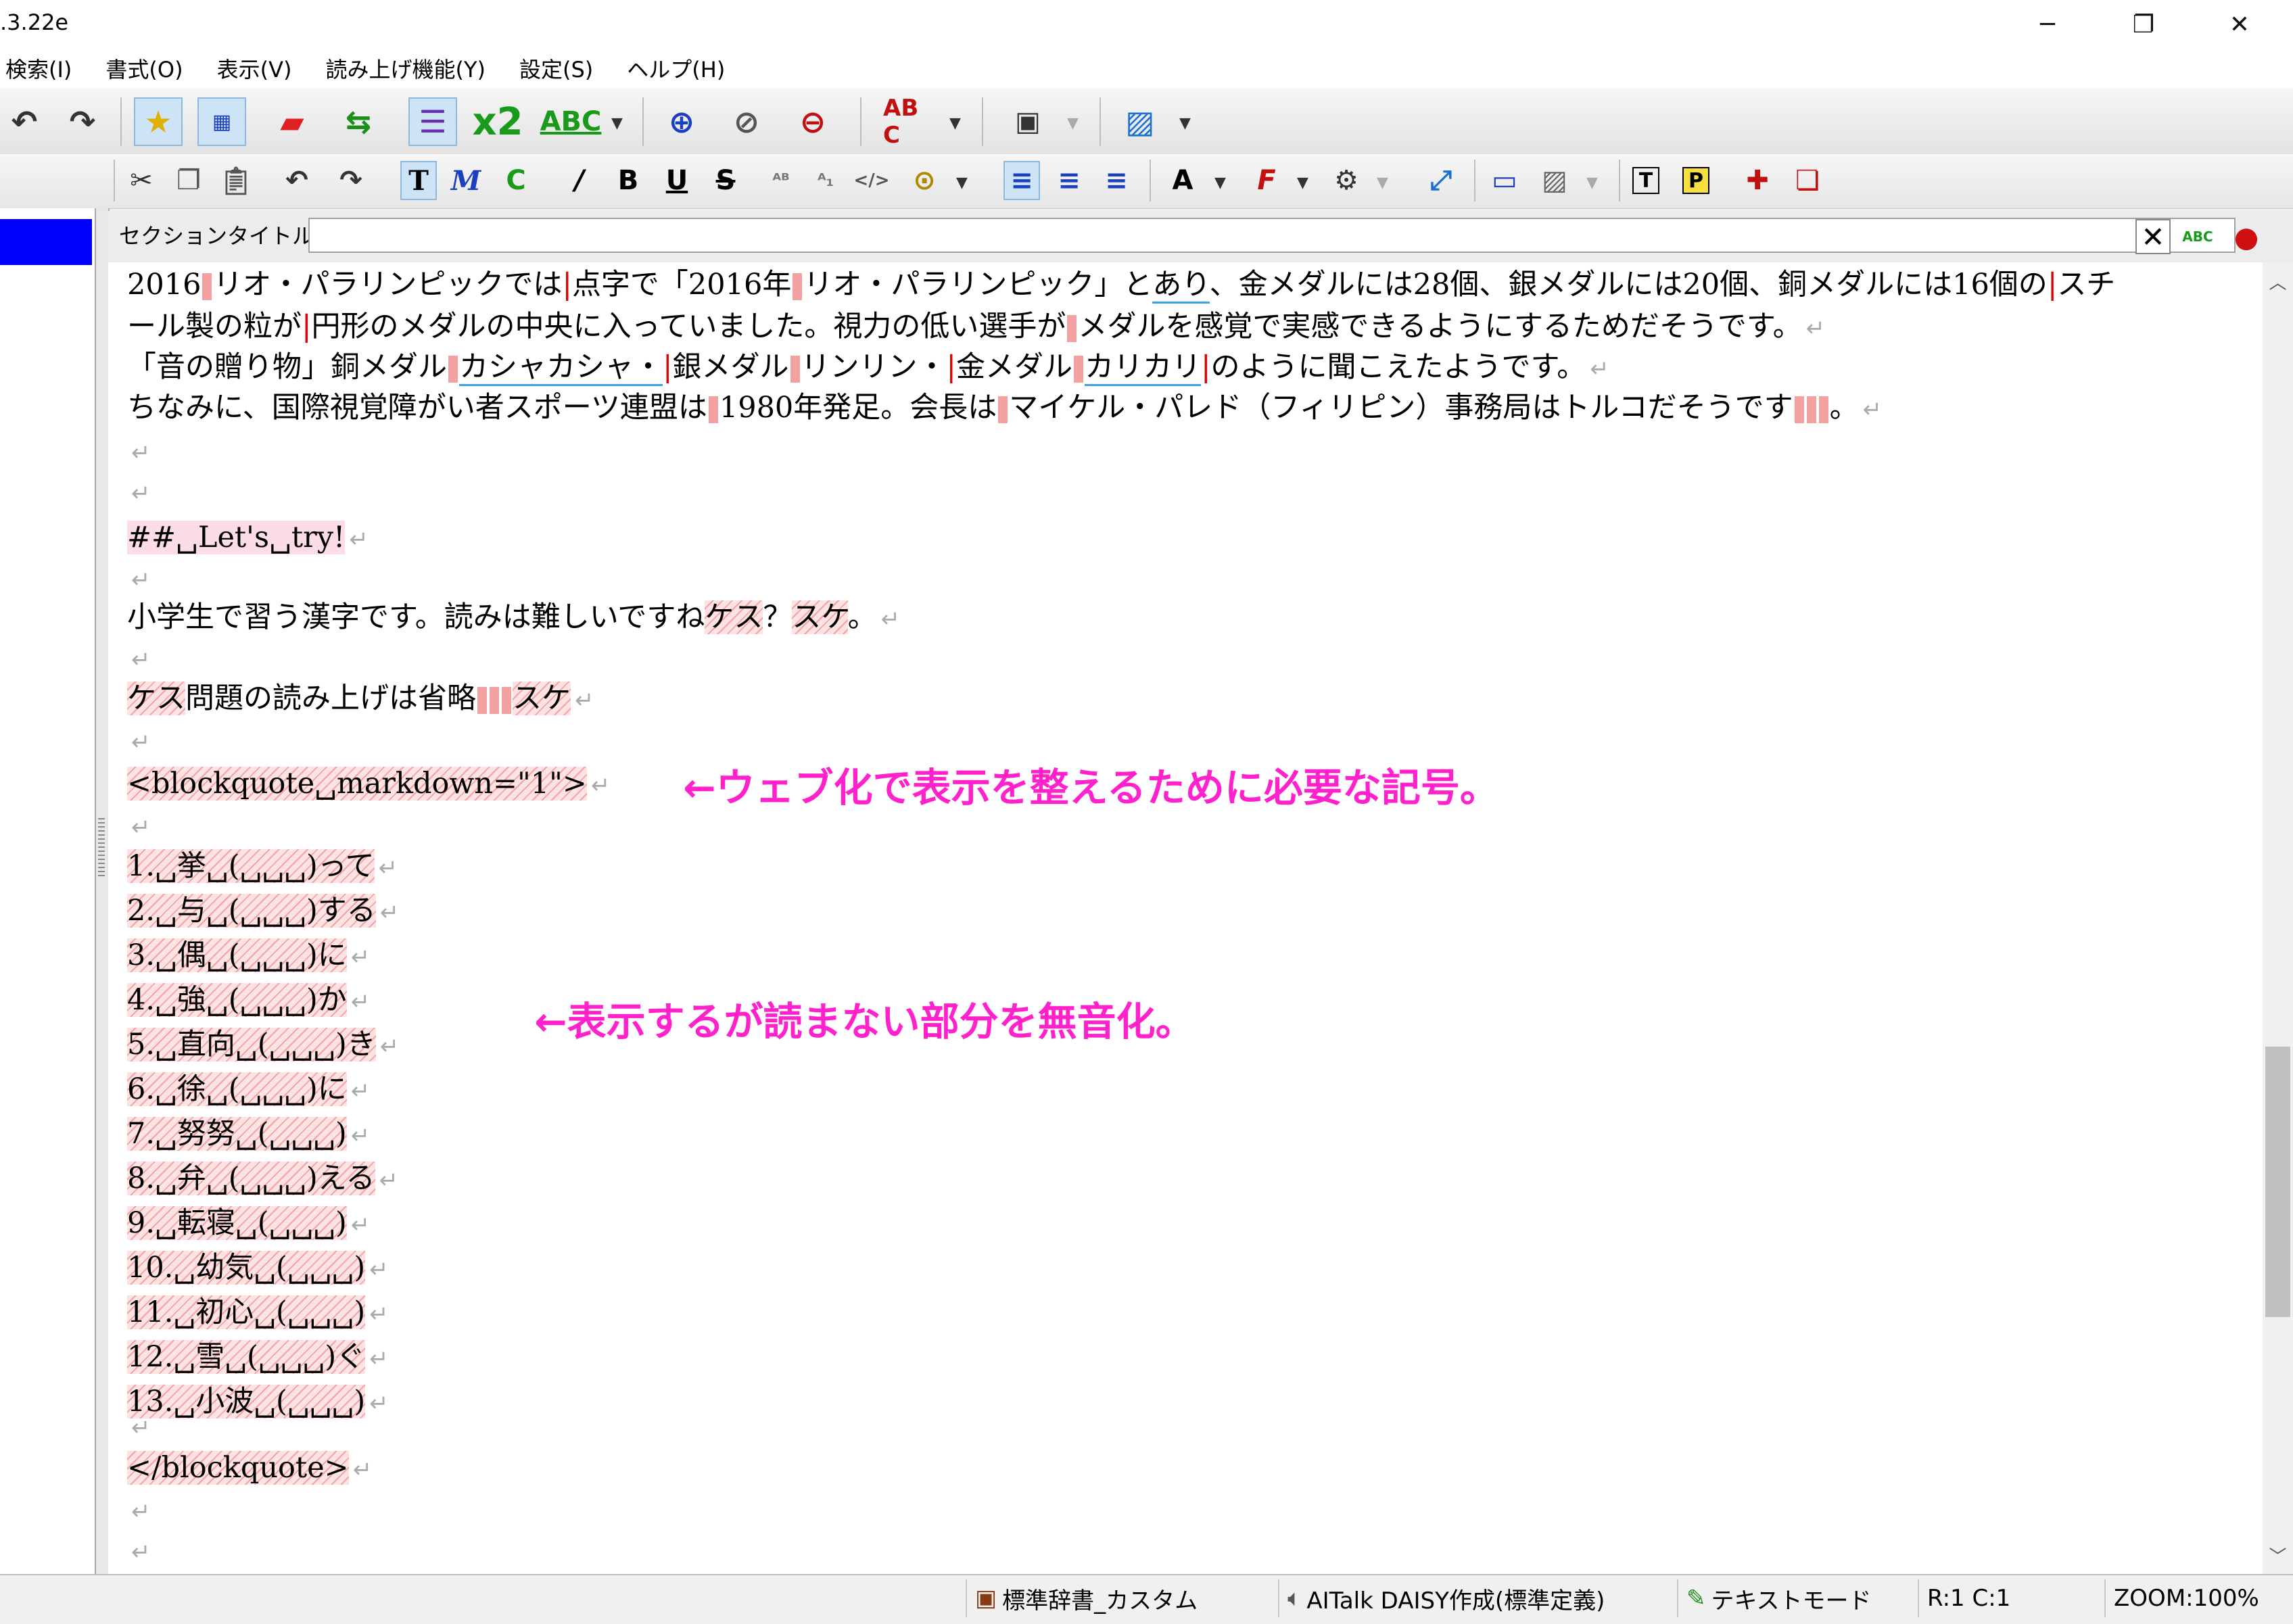  I want to click on page-settings-icon: ❏, so click(1807, 180).